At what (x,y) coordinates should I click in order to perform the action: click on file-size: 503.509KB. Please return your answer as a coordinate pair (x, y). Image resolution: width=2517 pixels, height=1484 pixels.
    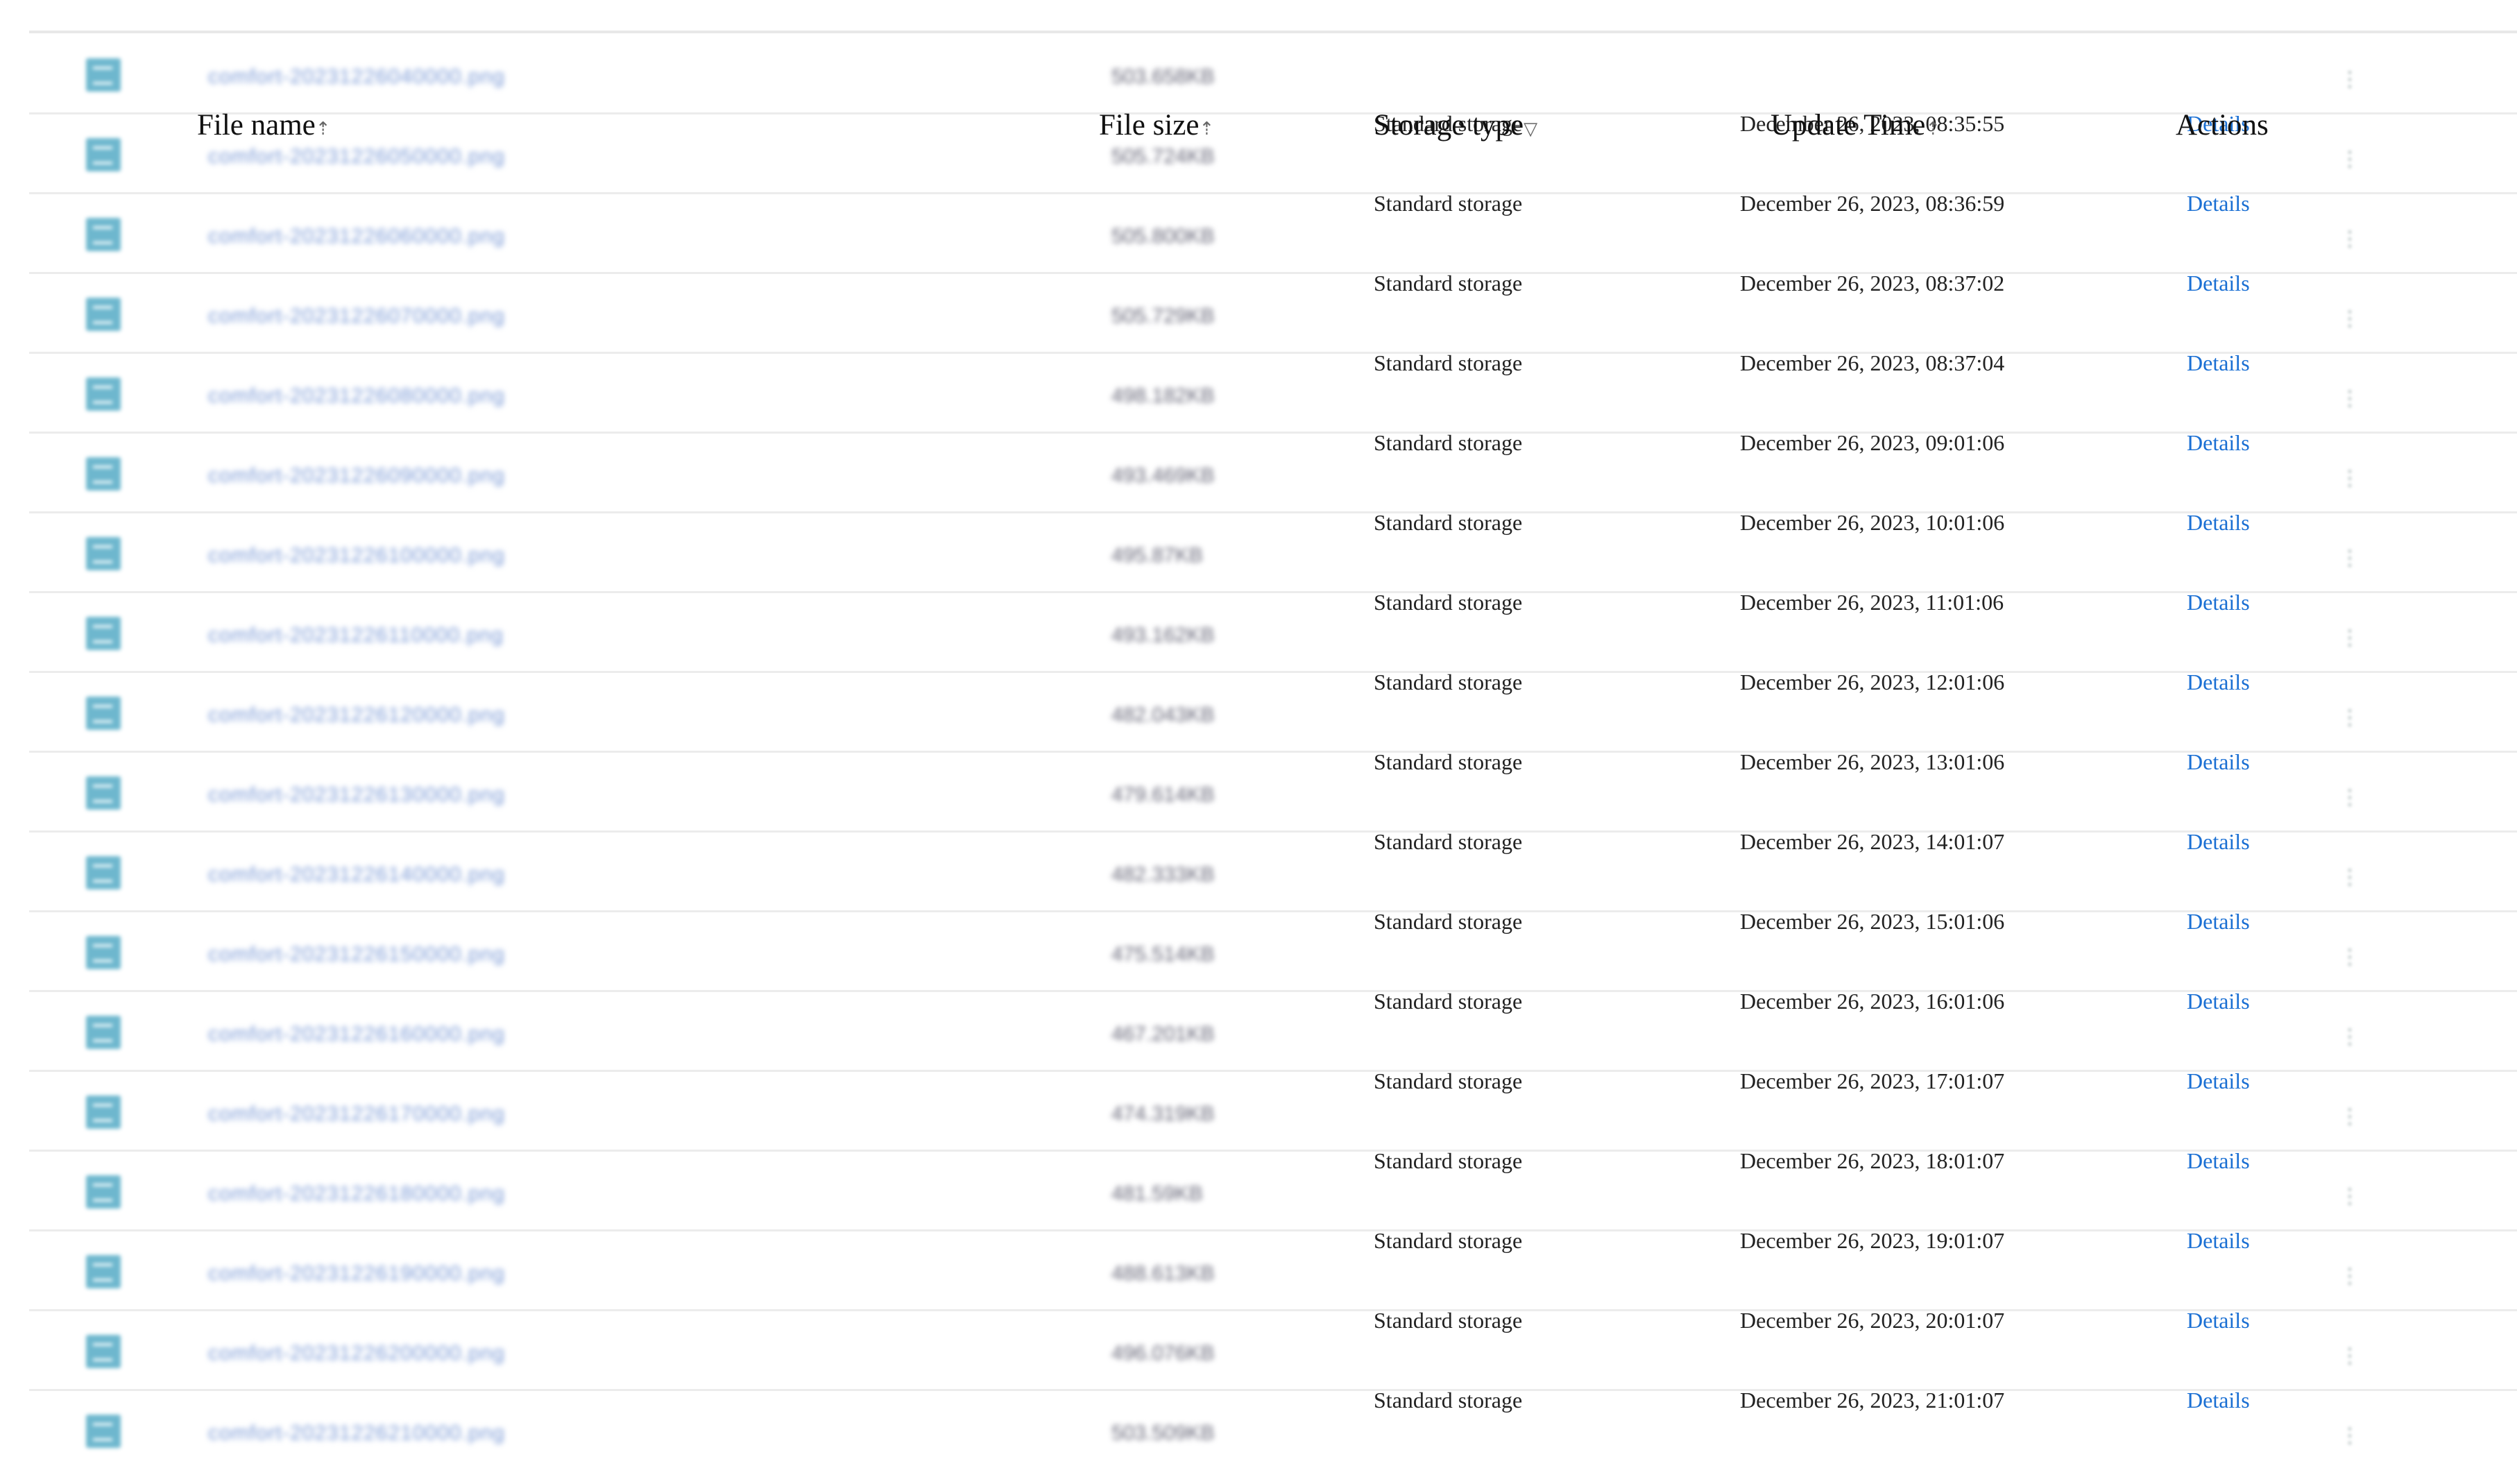
    Looking at the image, I should click on (1163, 1433).